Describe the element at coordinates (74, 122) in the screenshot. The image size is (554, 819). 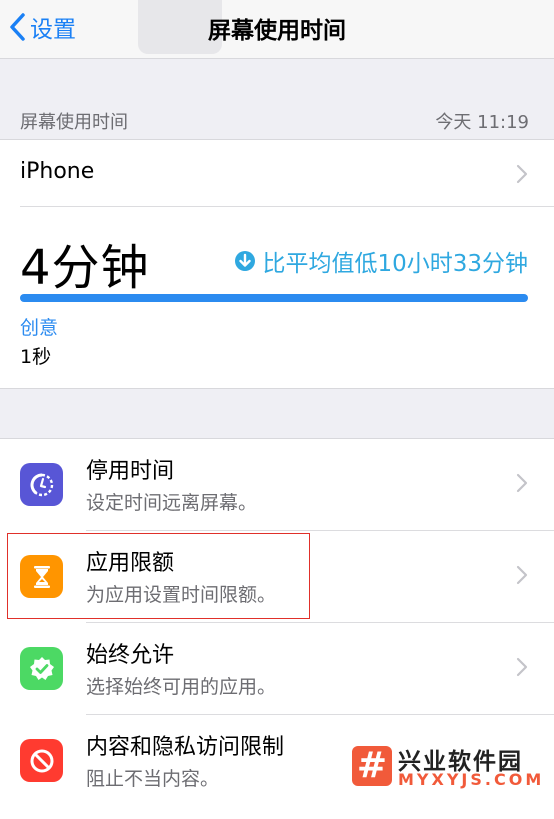
I see `section-header: 屏幕使用时间` at that location.